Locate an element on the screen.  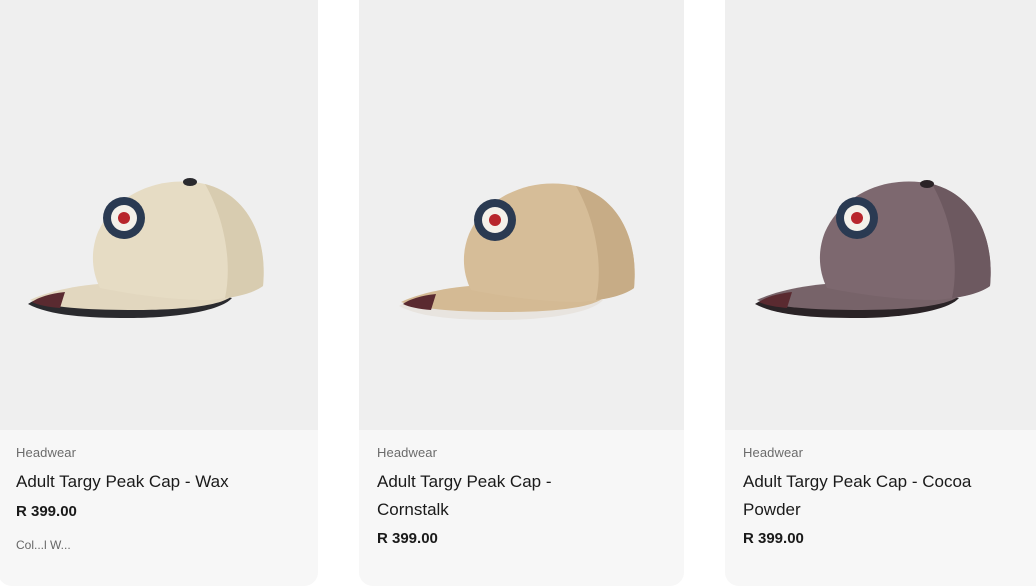
product-title: Adult Targy Peak Cap - Cornstalk is located at coordinates (497, 496).